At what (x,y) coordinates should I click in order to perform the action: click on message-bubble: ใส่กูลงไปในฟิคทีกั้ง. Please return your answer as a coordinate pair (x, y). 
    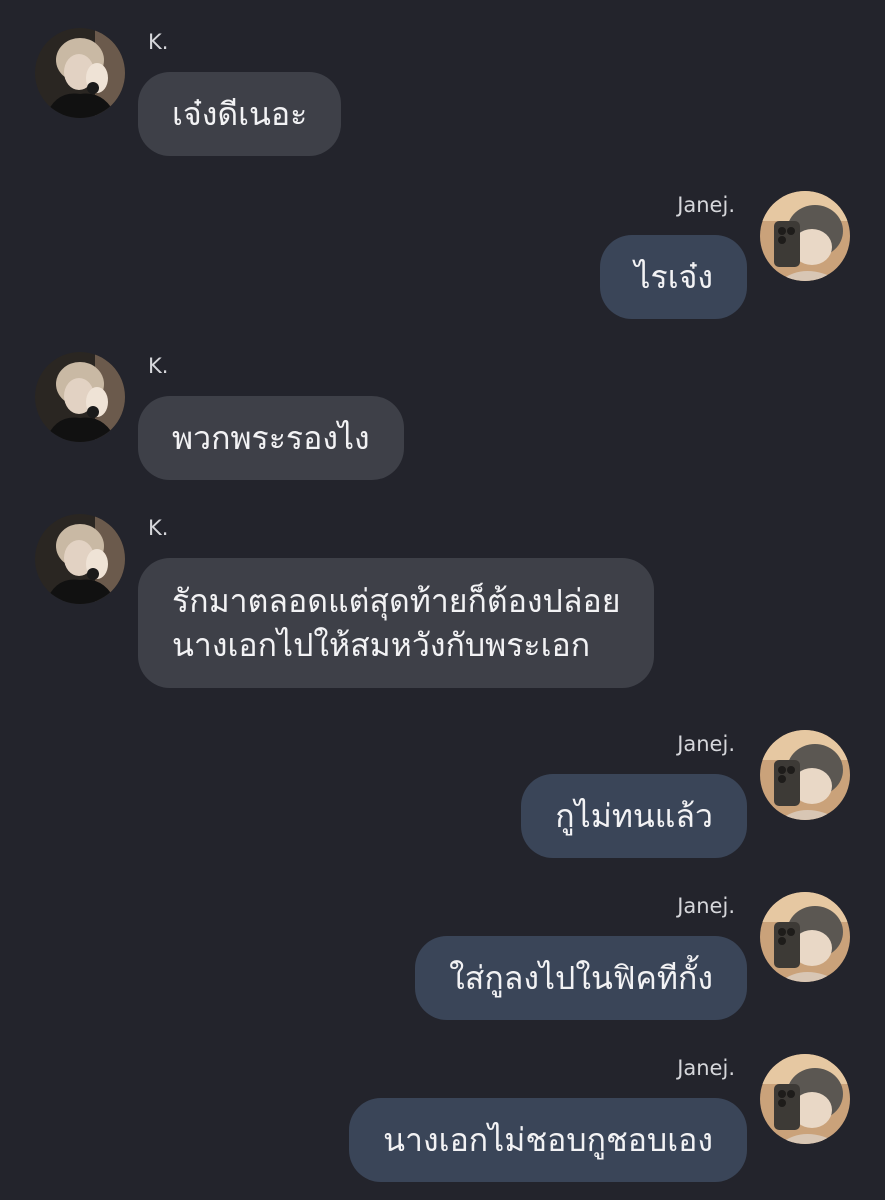
    Looking at the image, I should click on (581, 978).